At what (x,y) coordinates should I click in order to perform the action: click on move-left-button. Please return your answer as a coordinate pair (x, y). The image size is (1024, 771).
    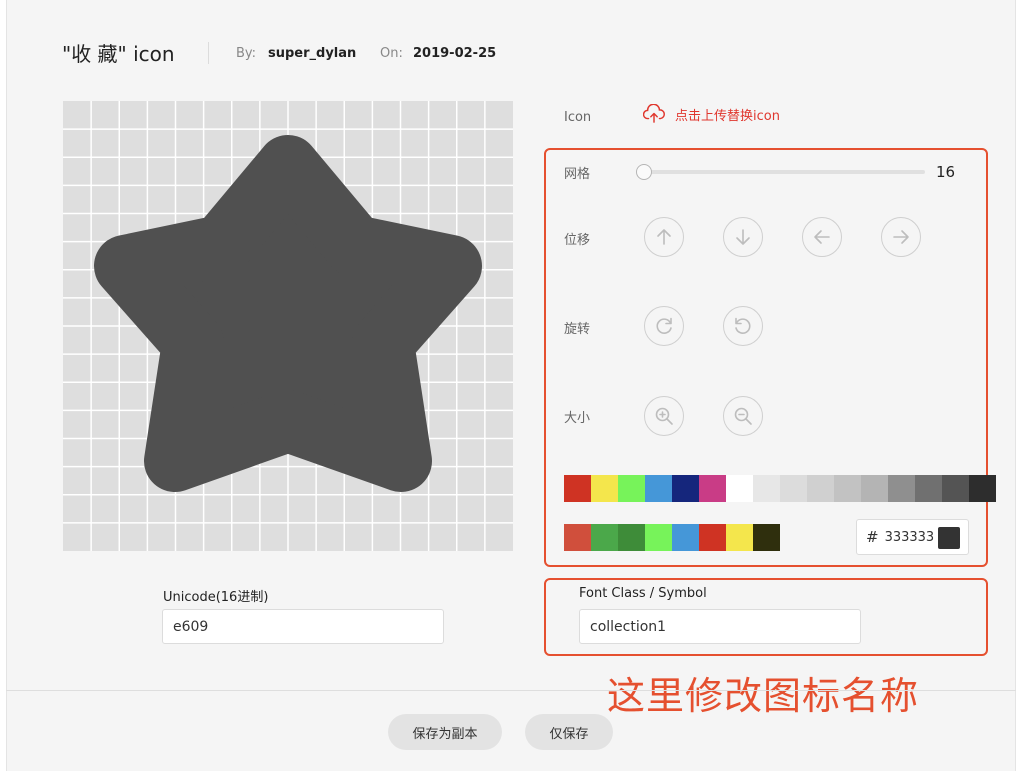
    Looking at the image, I should click on (822, 237).